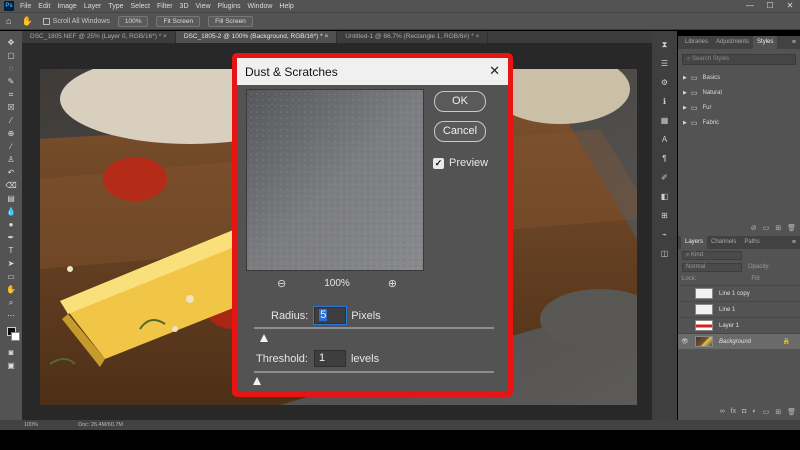 The height and width of the screenshot is (450, 800). Describe the element at coordinates (165, 6) in the screenshot. I see `menu-filter: Filter` at that location.